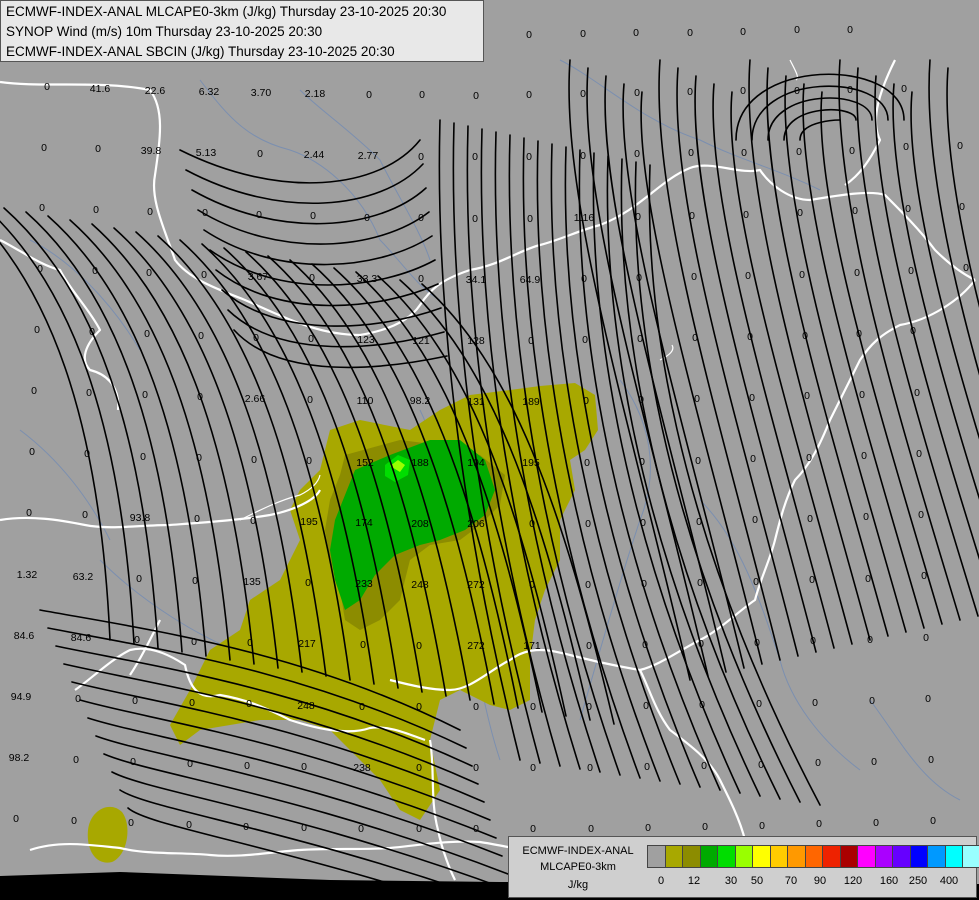  What do you see at coordinates (476, 463) in the screenshot?
I see `sbcin-value-label: 194` at bounding box center [476, 463].